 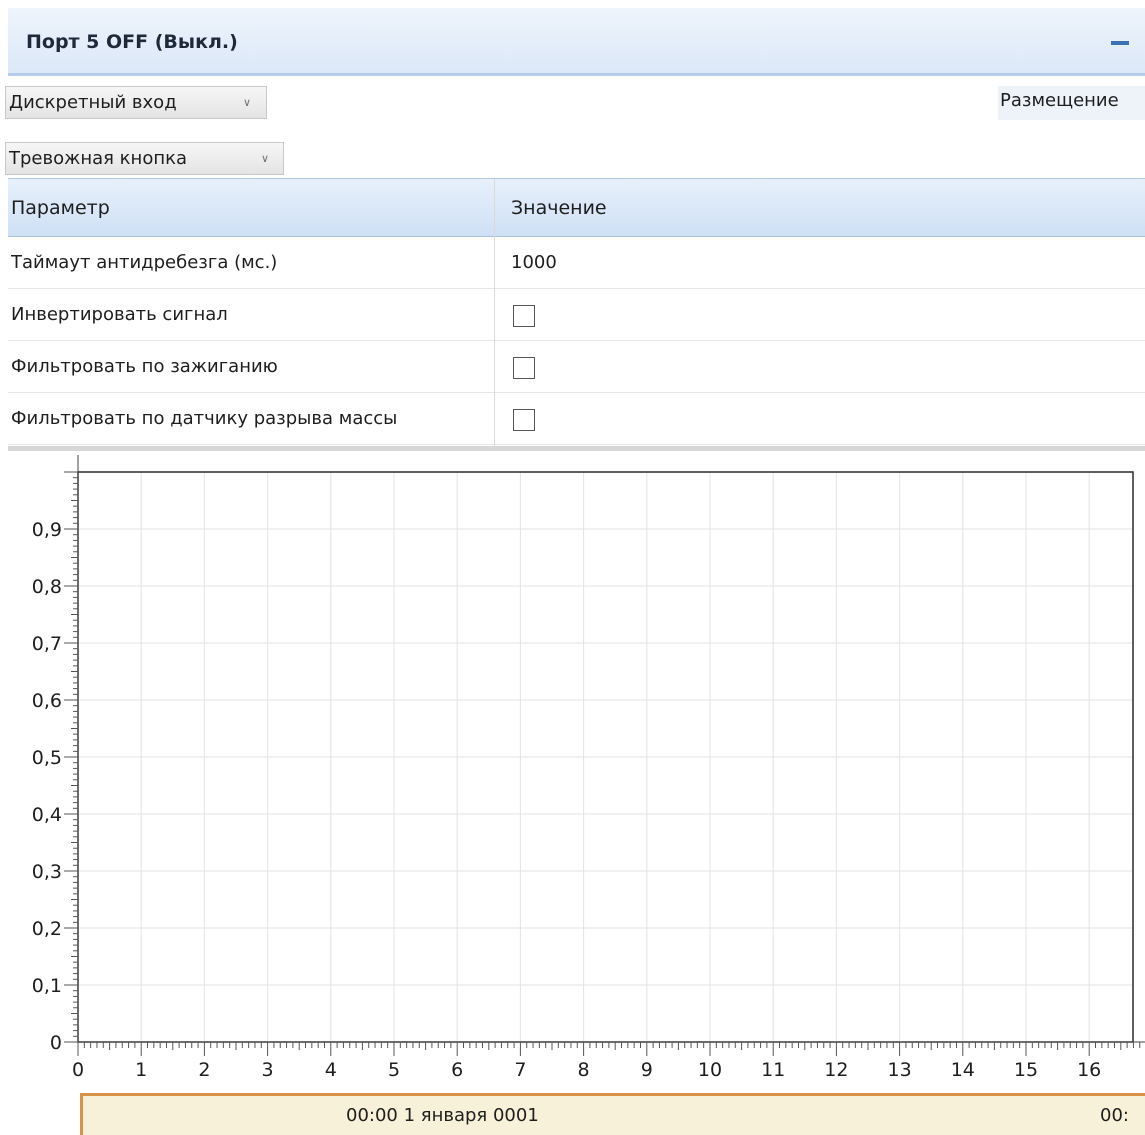 I want to click on invert-signal-checkbox, so click(x=524, y=316).